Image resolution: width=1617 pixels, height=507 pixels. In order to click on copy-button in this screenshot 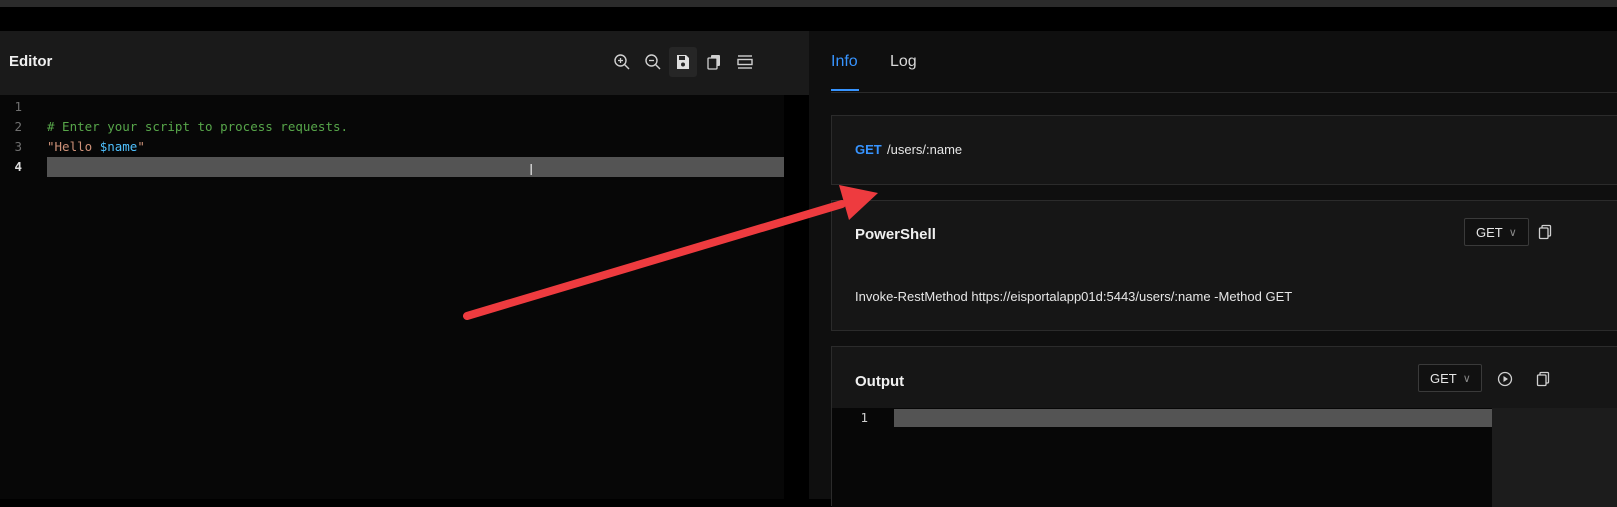, I will do `click(714, 62)`.